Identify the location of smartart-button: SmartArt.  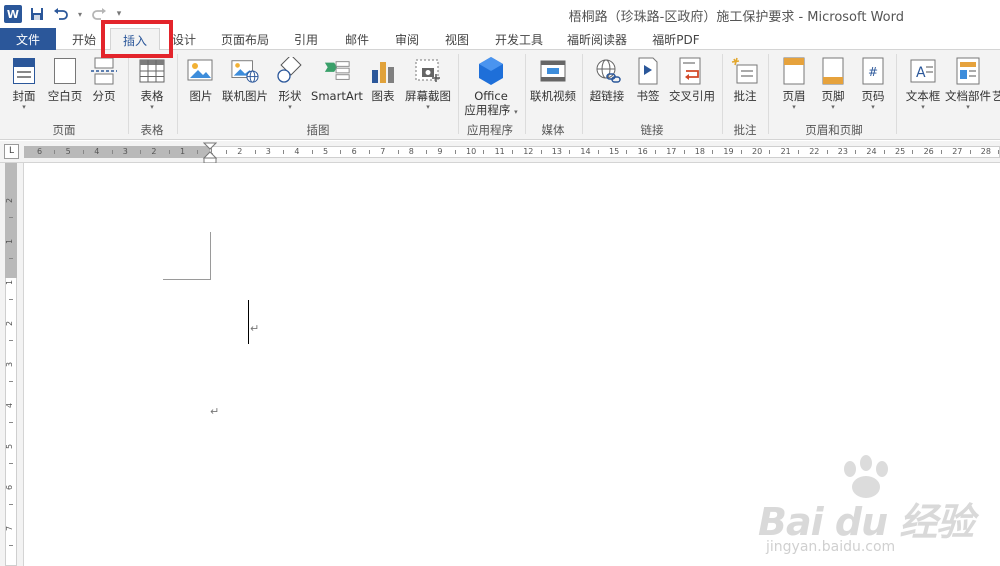
(337, 86).